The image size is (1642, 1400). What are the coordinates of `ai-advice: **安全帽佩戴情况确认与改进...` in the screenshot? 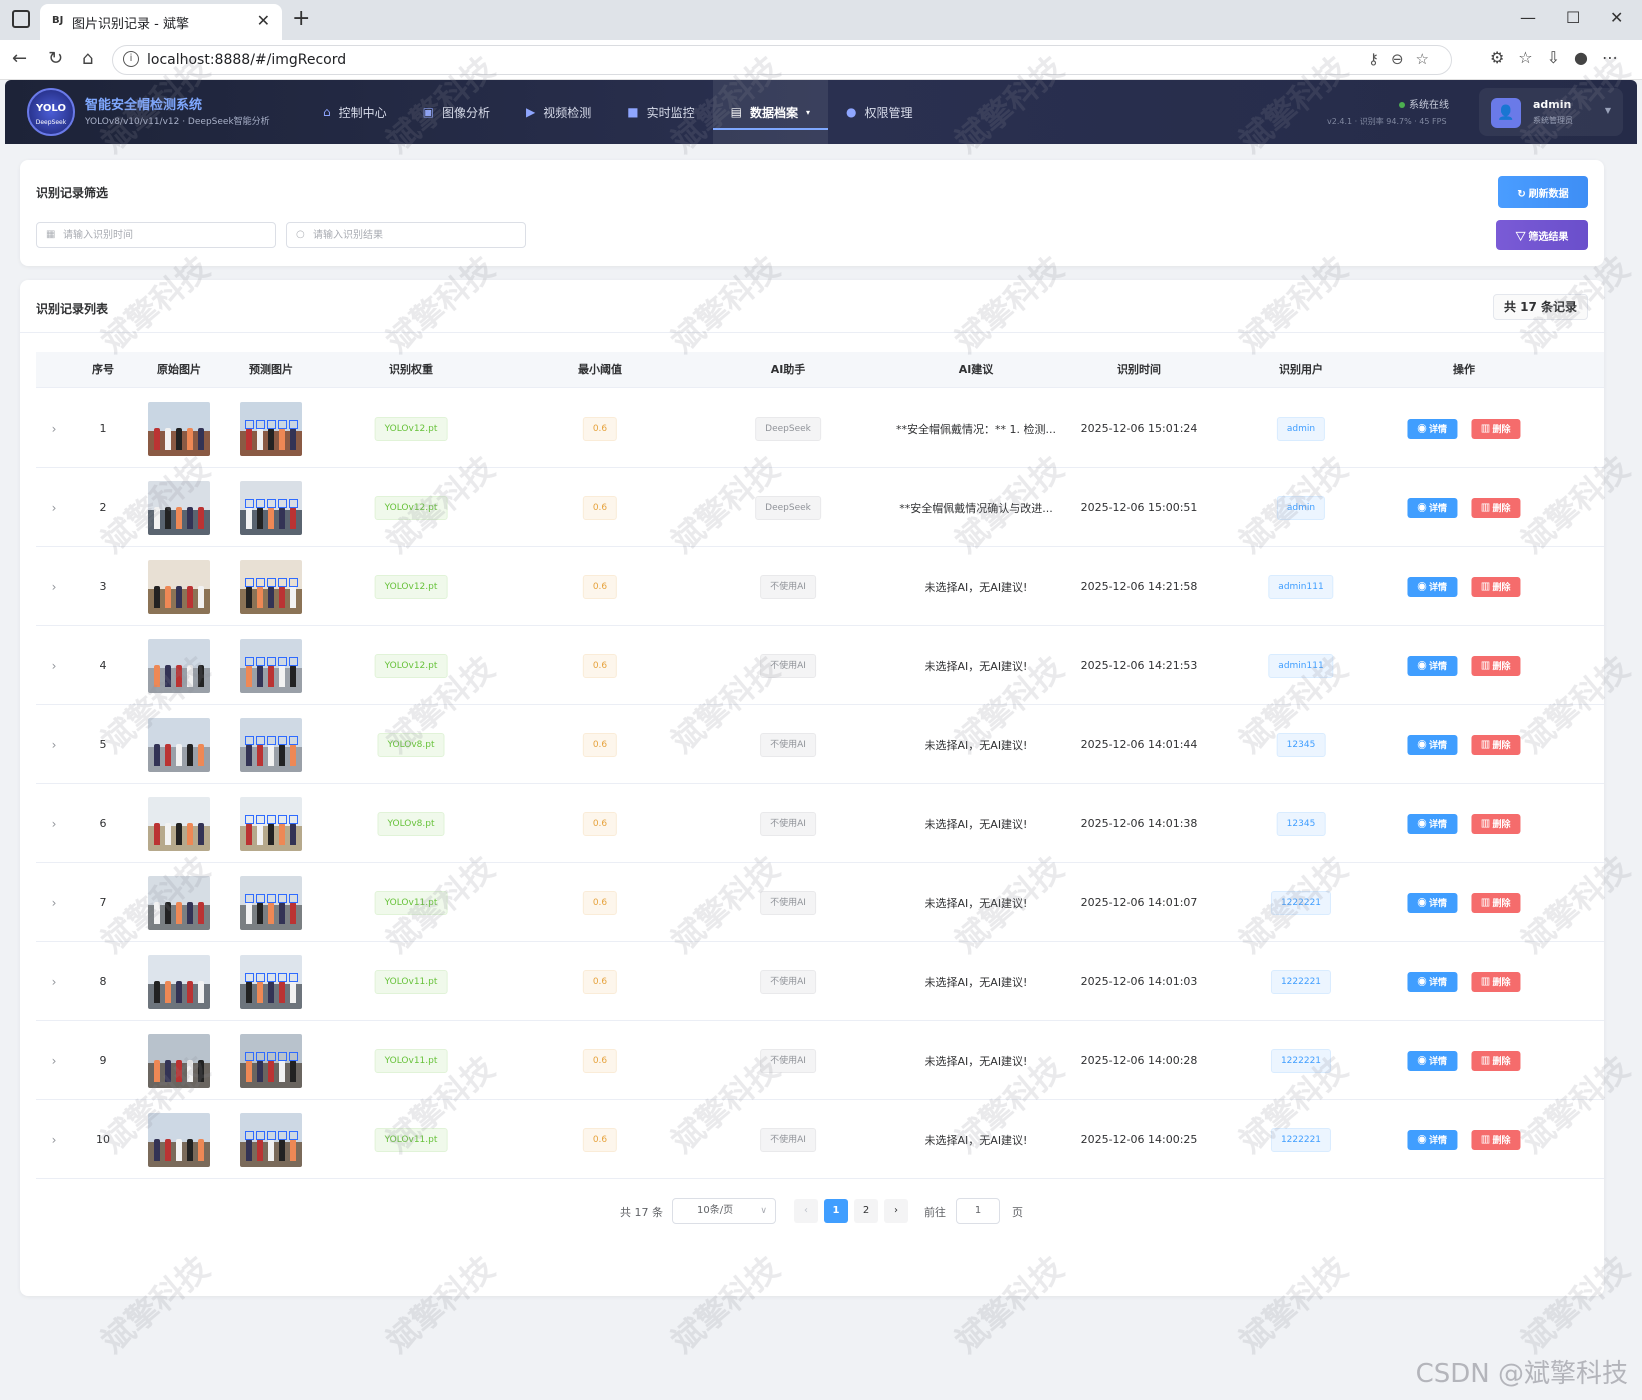 It's located at (976, 508).